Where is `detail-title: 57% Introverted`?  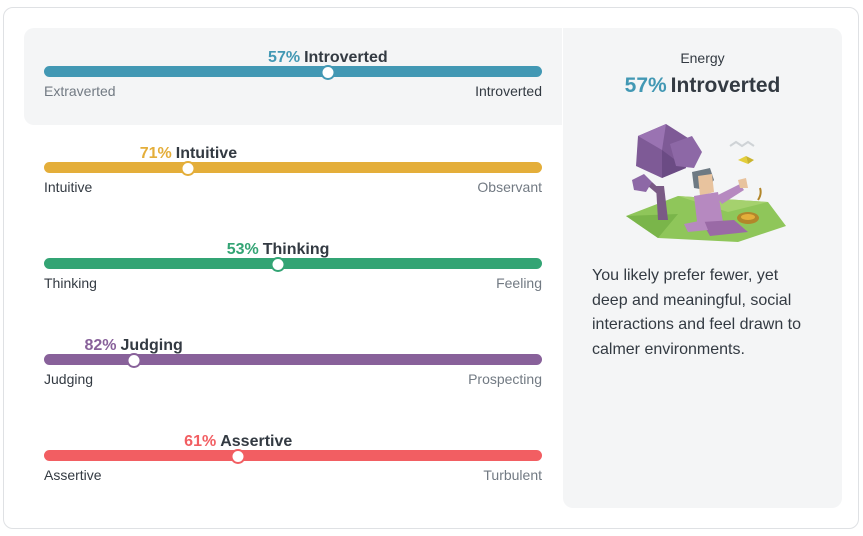
detail-title: 57% Introverted is located at coordinates (702, 86).